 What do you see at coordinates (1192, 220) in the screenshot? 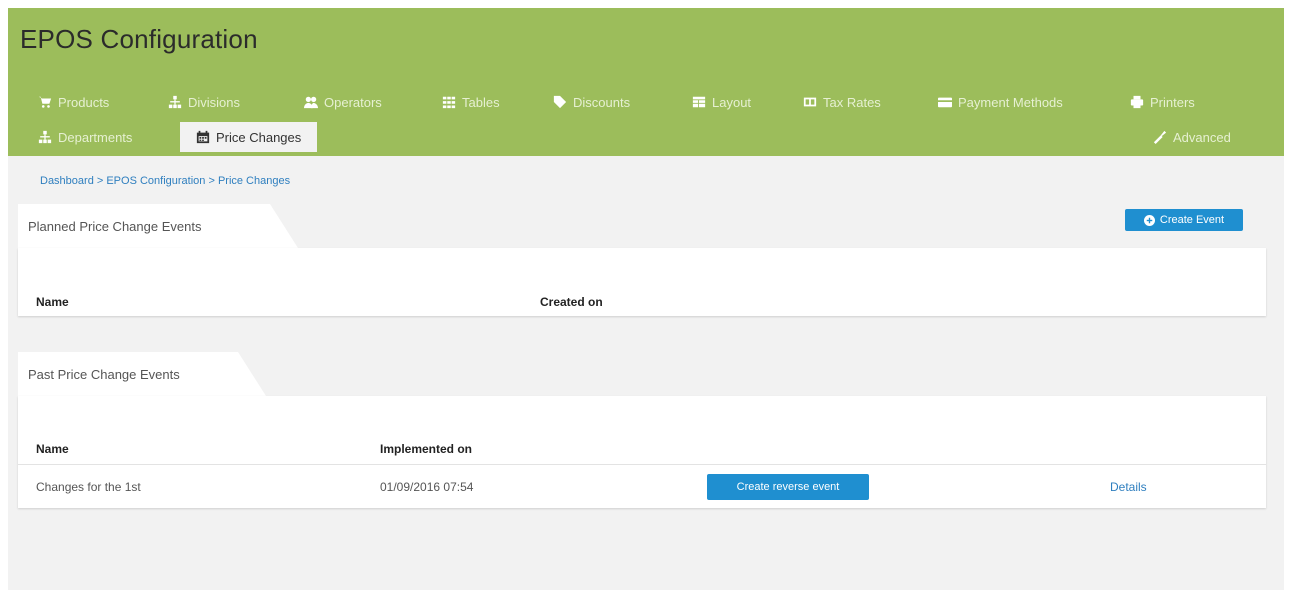
I see `create-event-label: Create Event` at bounding box center [1192, 220].